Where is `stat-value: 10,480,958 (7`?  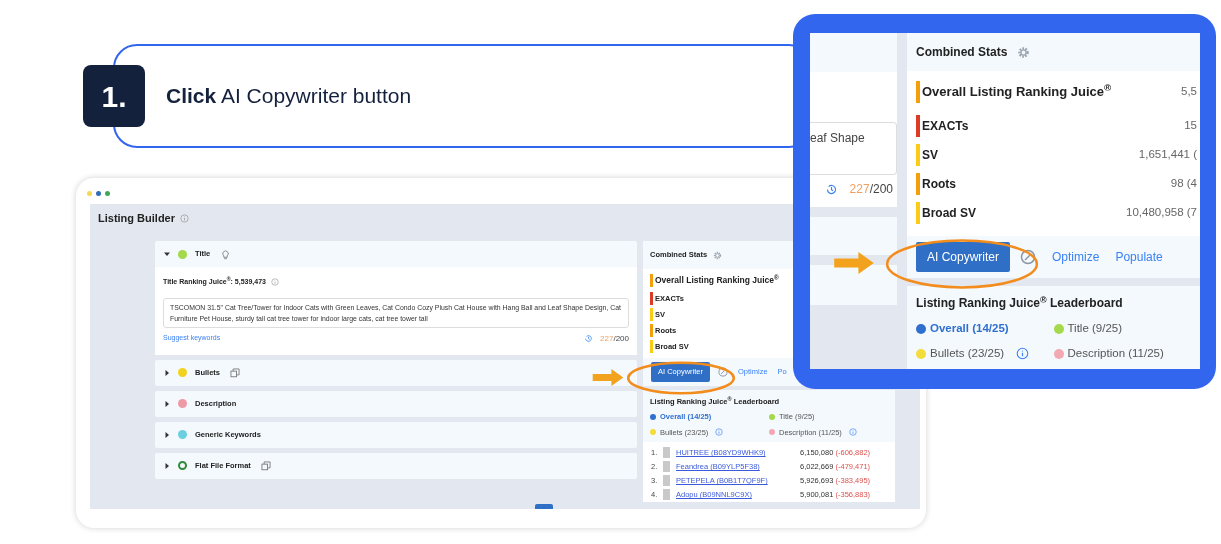
stat-value: 10,480,958 (7 is located at coordinates (1161, 213).